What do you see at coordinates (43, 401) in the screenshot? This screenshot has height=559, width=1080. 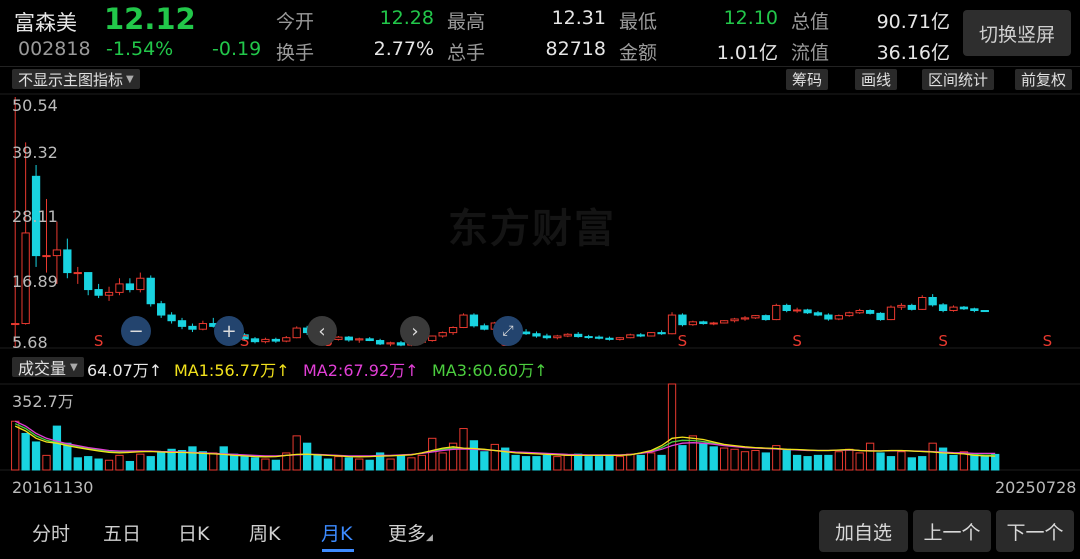 I see `volume-axis-label: 352.7万` at bounding box center [43, 401].